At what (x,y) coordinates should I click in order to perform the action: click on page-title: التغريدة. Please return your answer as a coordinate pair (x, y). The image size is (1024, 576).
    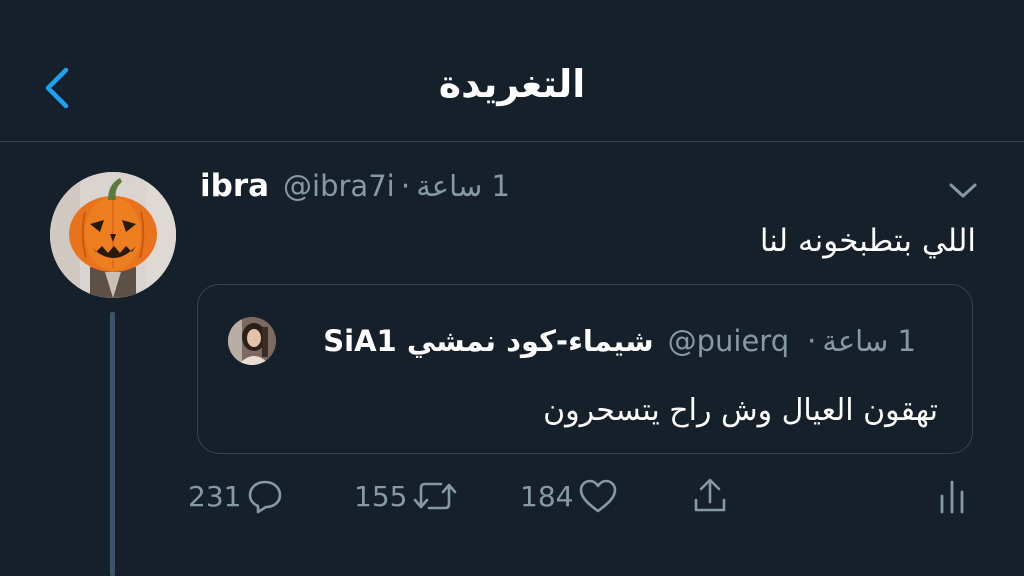
    Looking at the image, I should click on (512, 84).